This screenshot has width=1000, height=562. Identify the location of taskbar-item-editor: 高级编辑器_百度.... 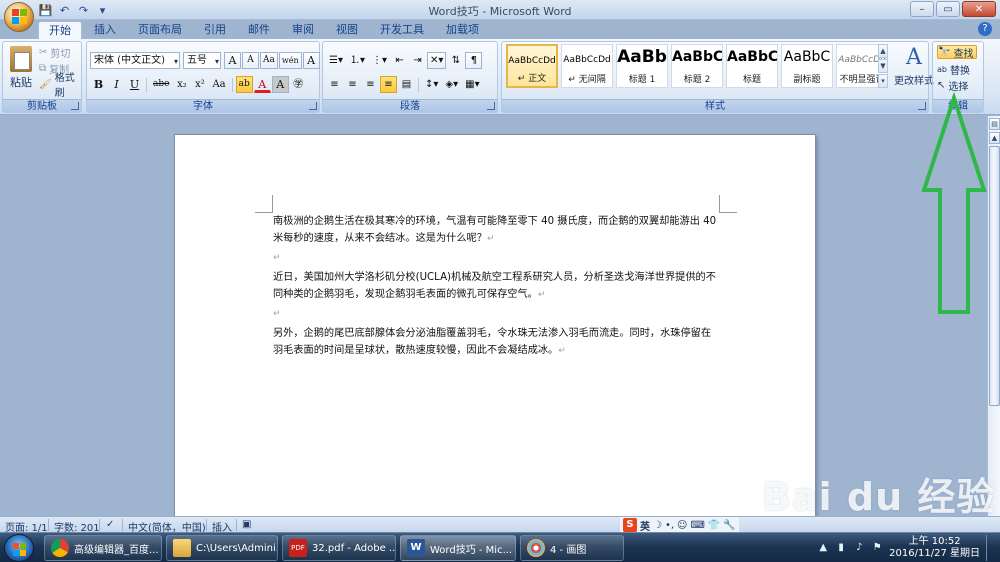
(103, 548).